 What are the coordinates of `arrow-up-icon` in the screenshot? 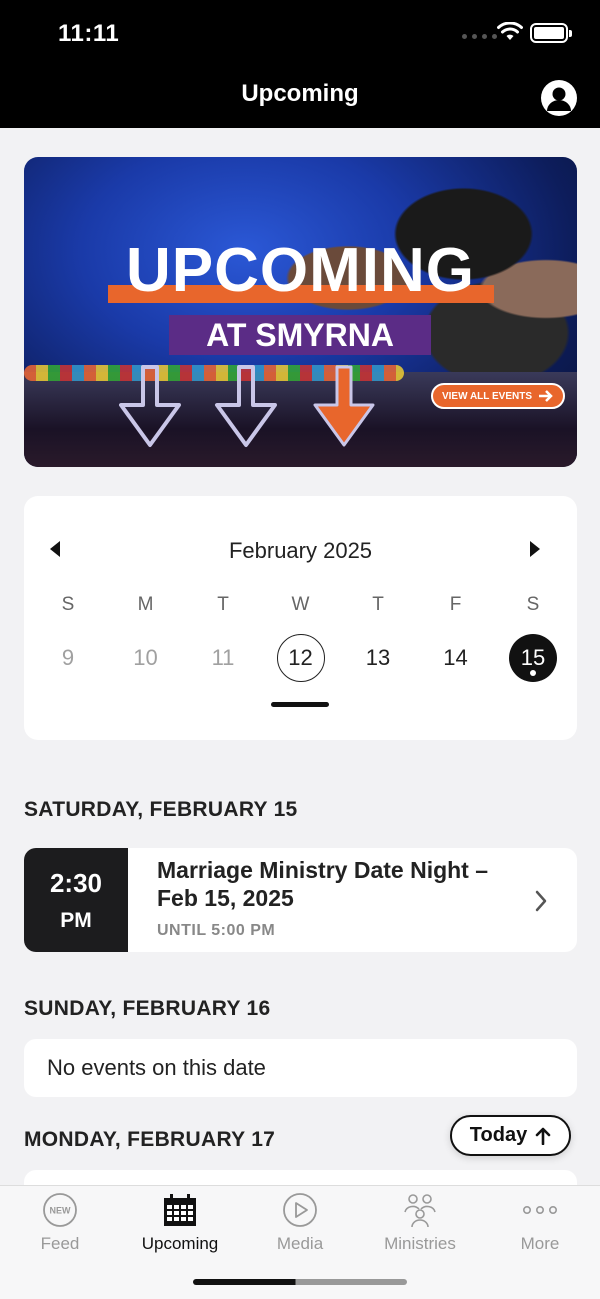 It's located at (543, 1136).